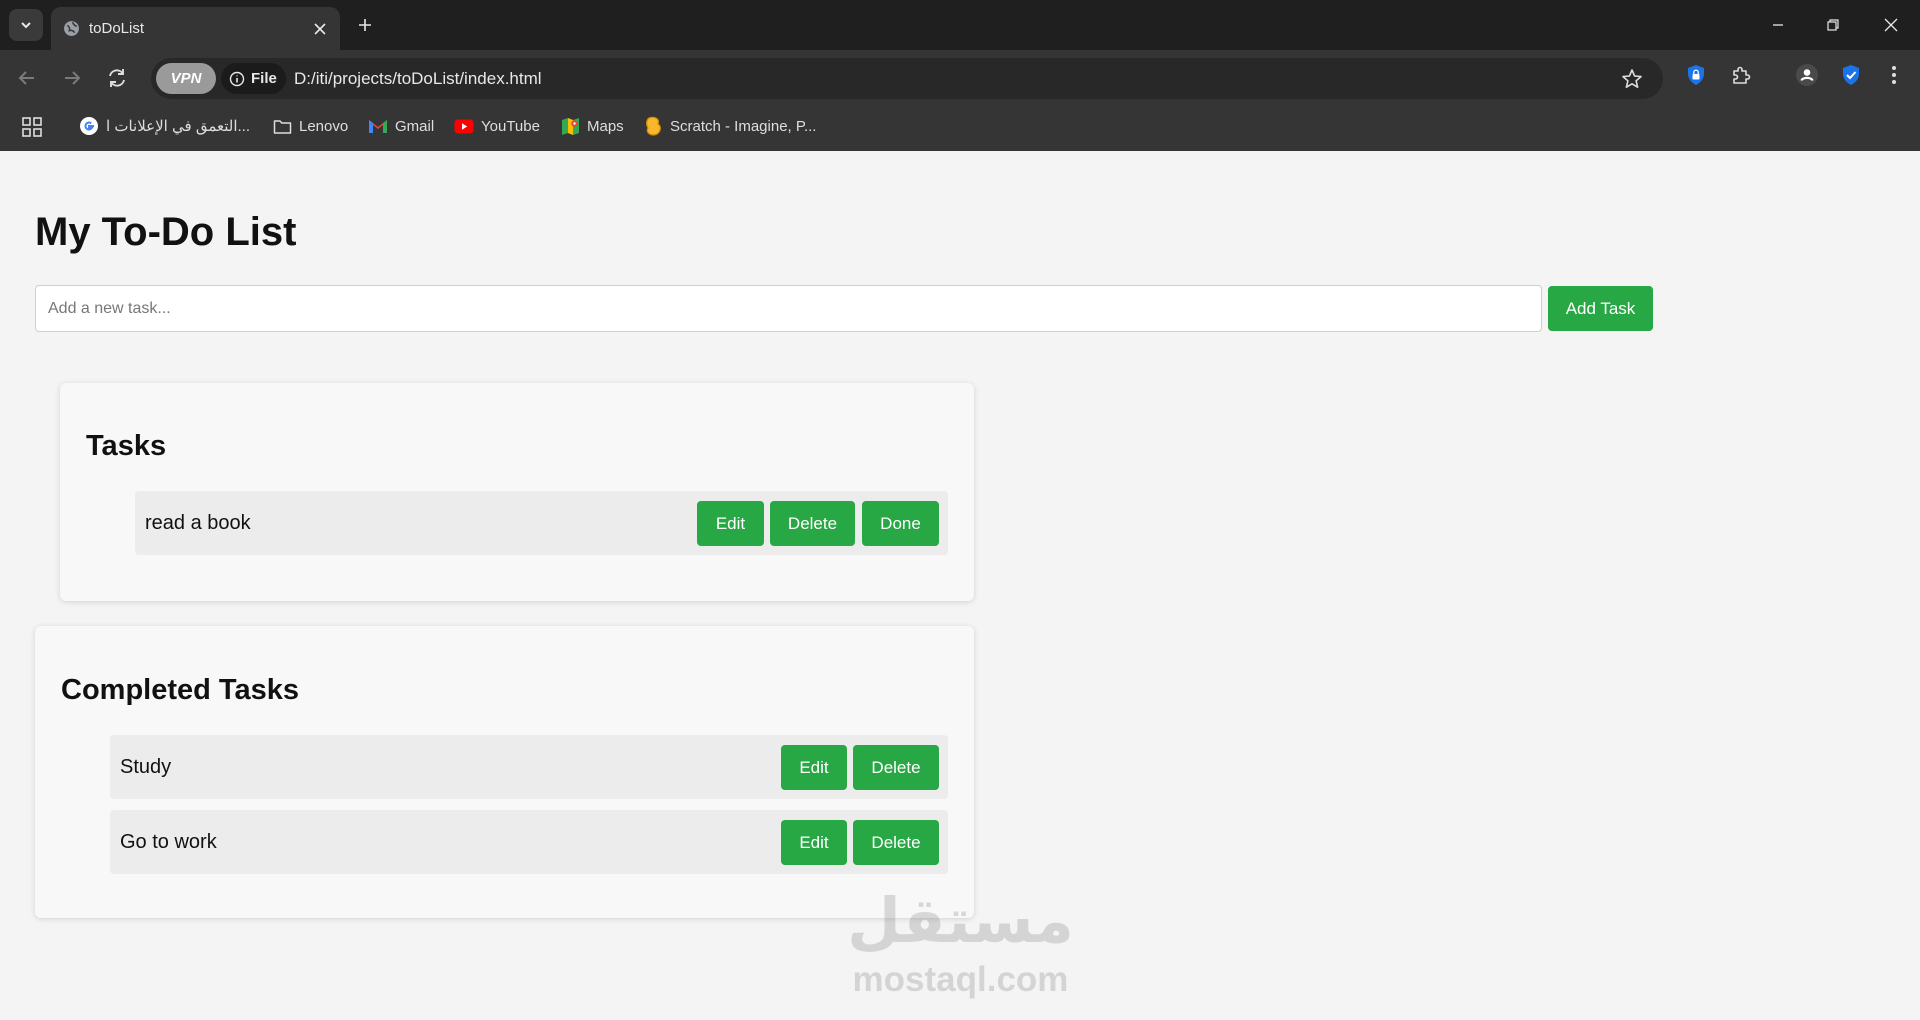  I want to click on bookmark-label: Lenovo, so click(324, 126).